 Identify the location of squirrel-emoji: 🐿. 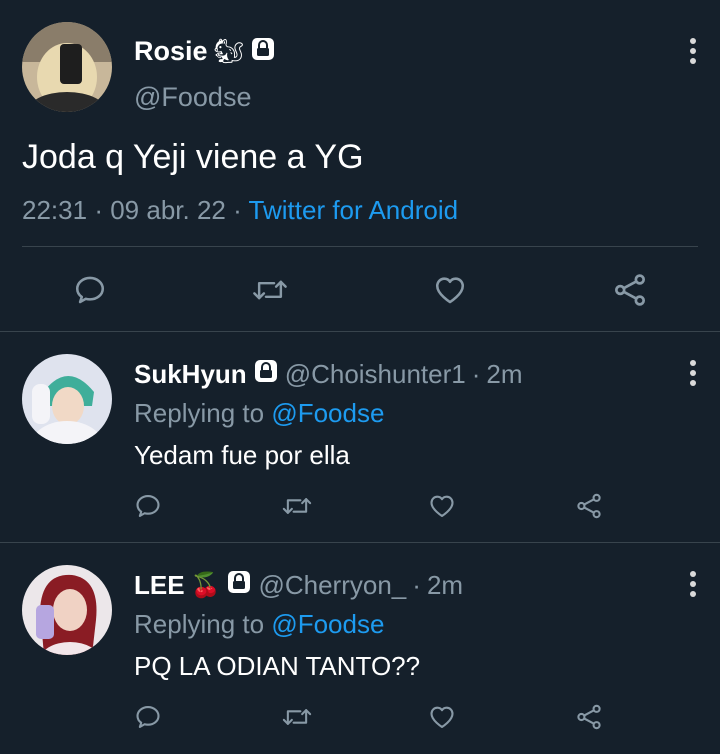
(228, 51).